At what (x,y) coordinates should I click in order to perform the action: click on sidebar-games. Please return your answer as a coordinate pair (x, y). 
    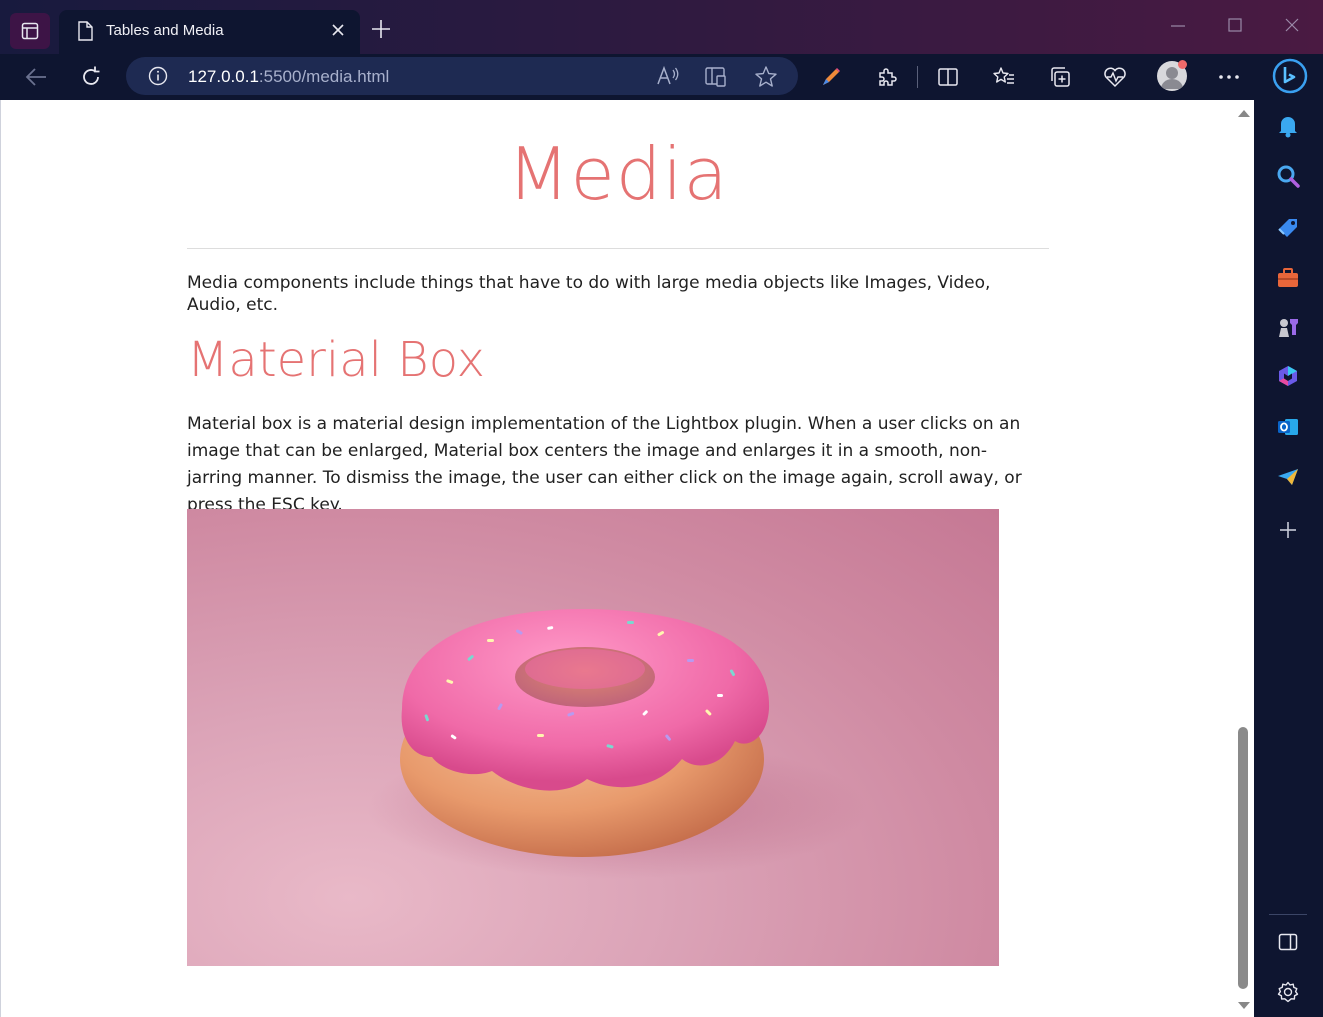
    Looking at the image, I should click on (1288, 327).